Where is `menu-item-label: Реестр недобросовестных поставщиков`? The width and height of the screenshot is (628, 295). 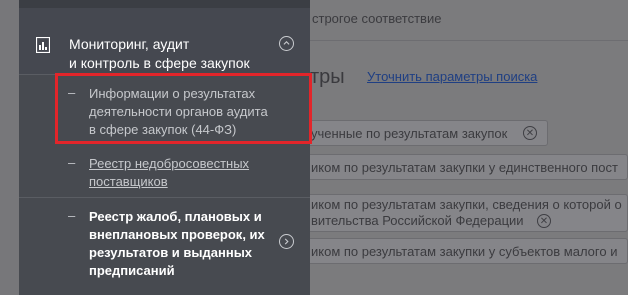 menu-item-label: Реестр недобросовестных поставщиков is located at coordinates (189, 173).